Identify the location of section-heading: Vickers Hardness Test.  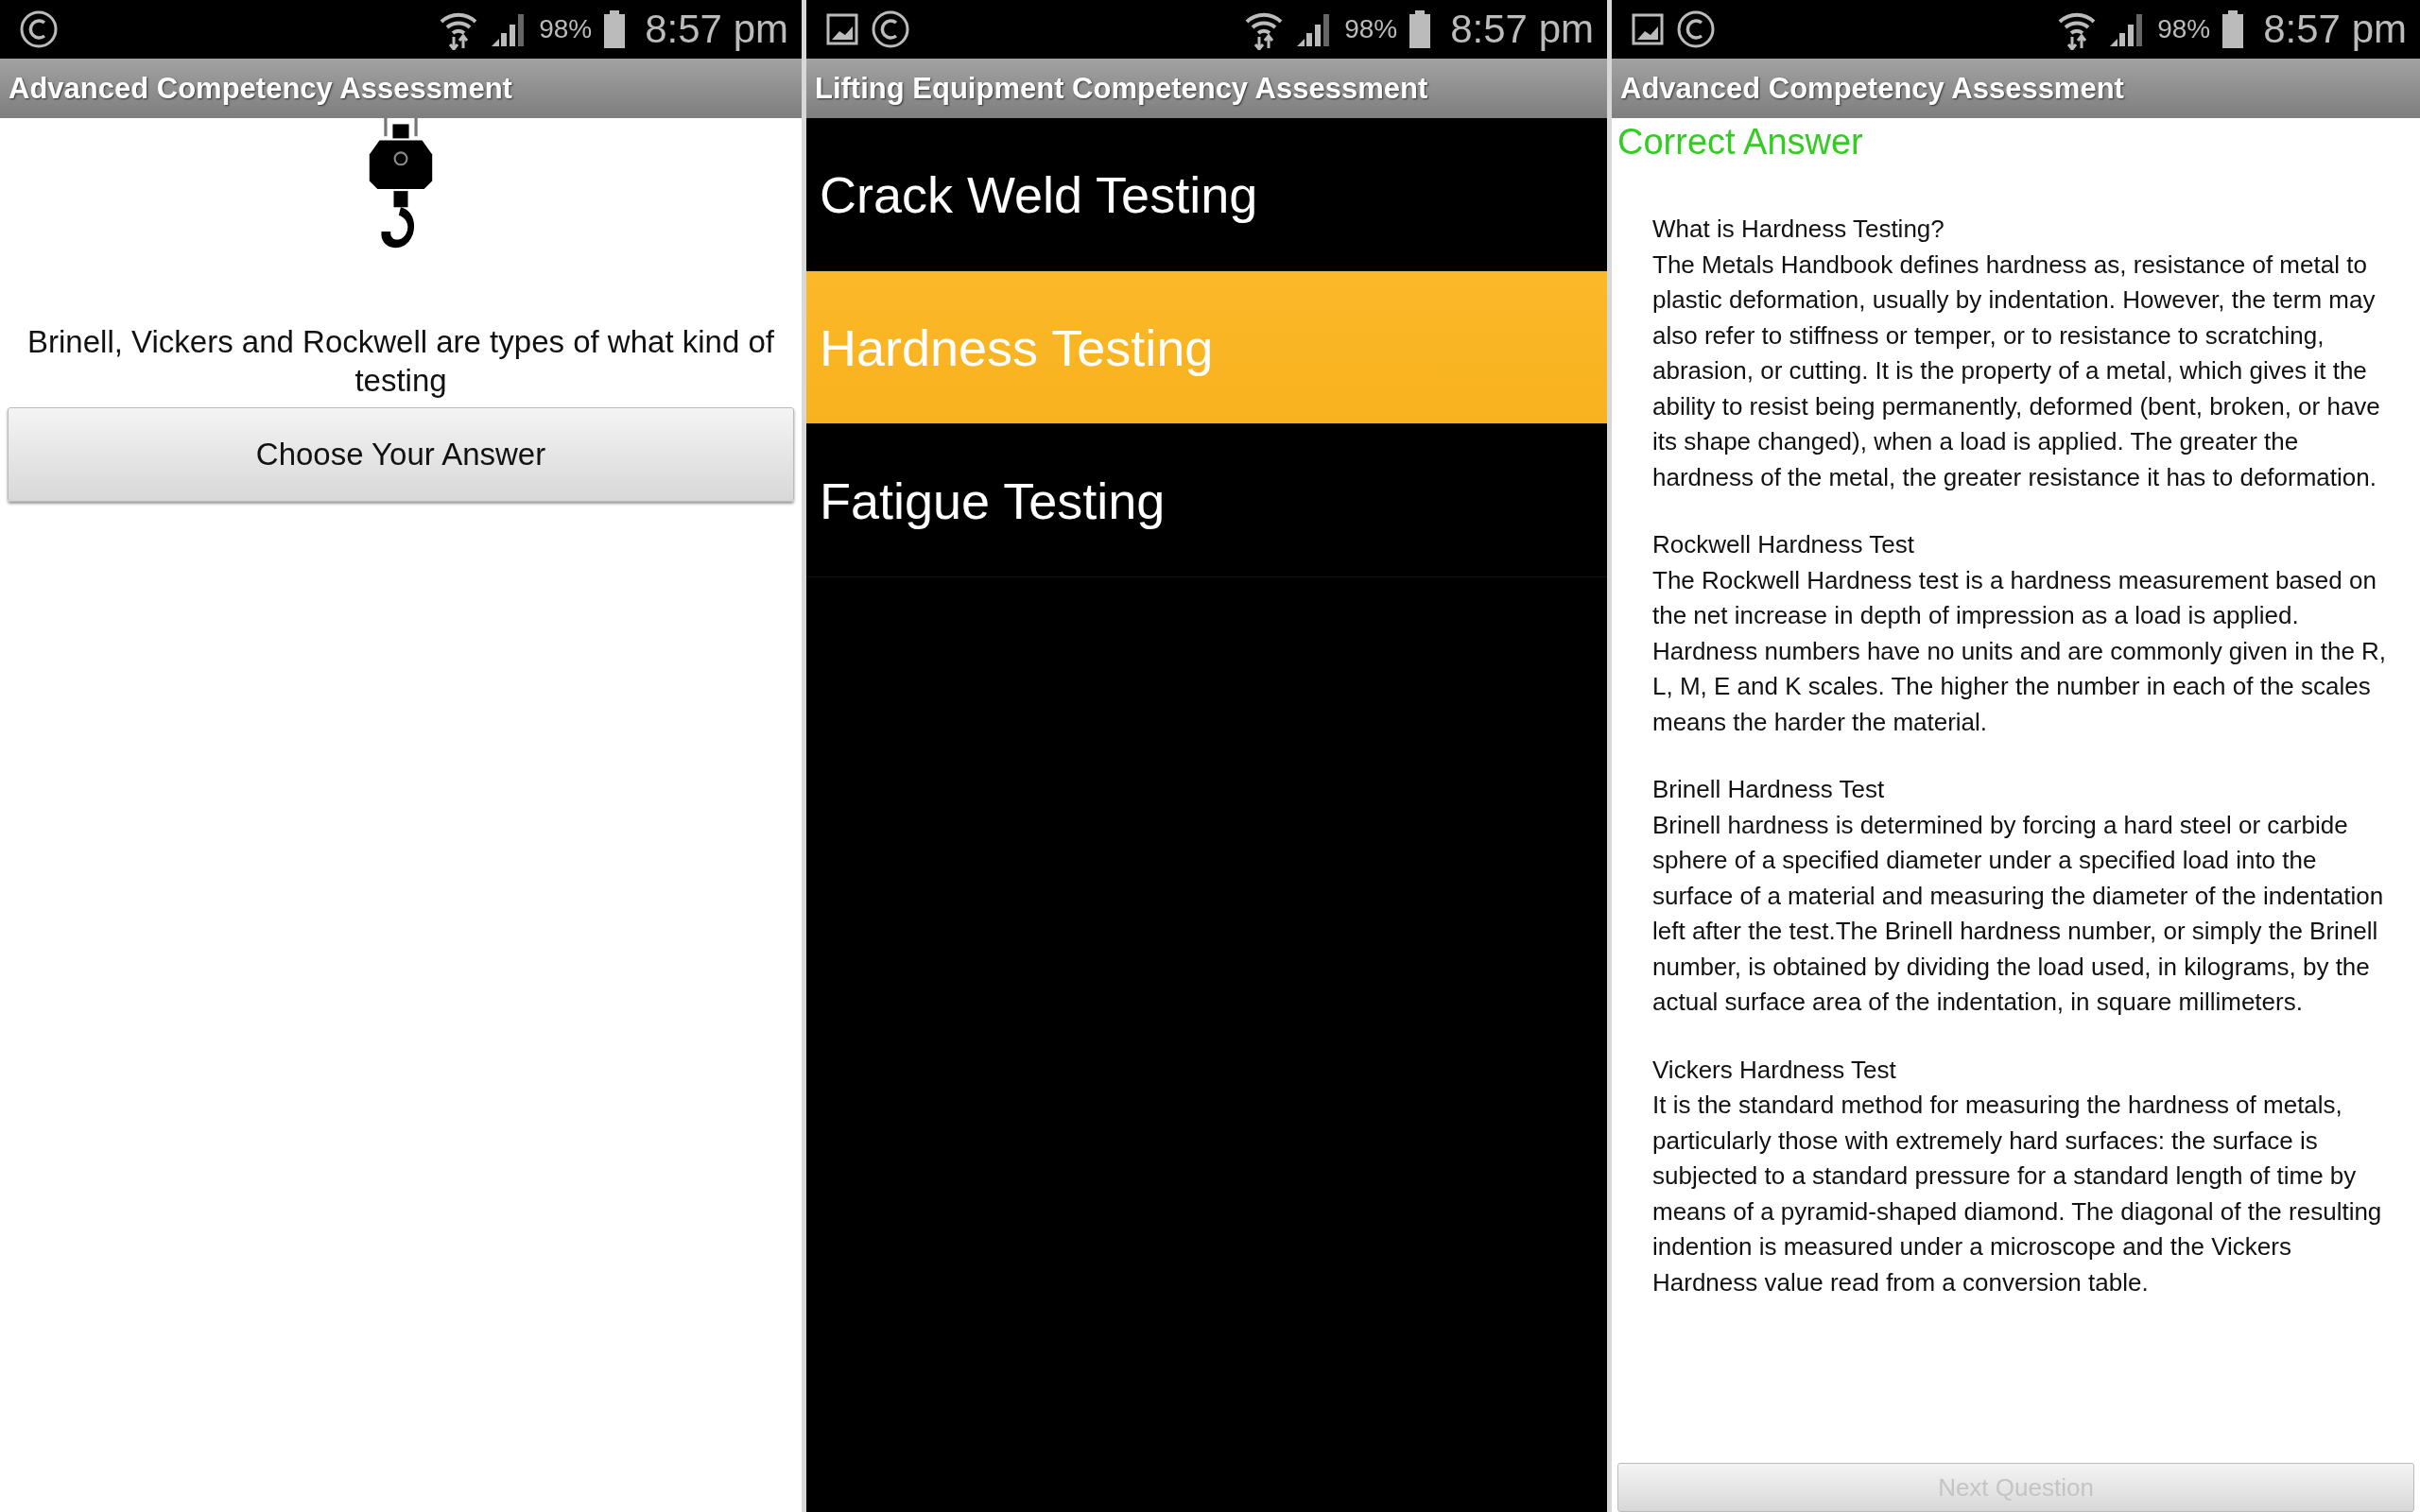
(1774, 1070).